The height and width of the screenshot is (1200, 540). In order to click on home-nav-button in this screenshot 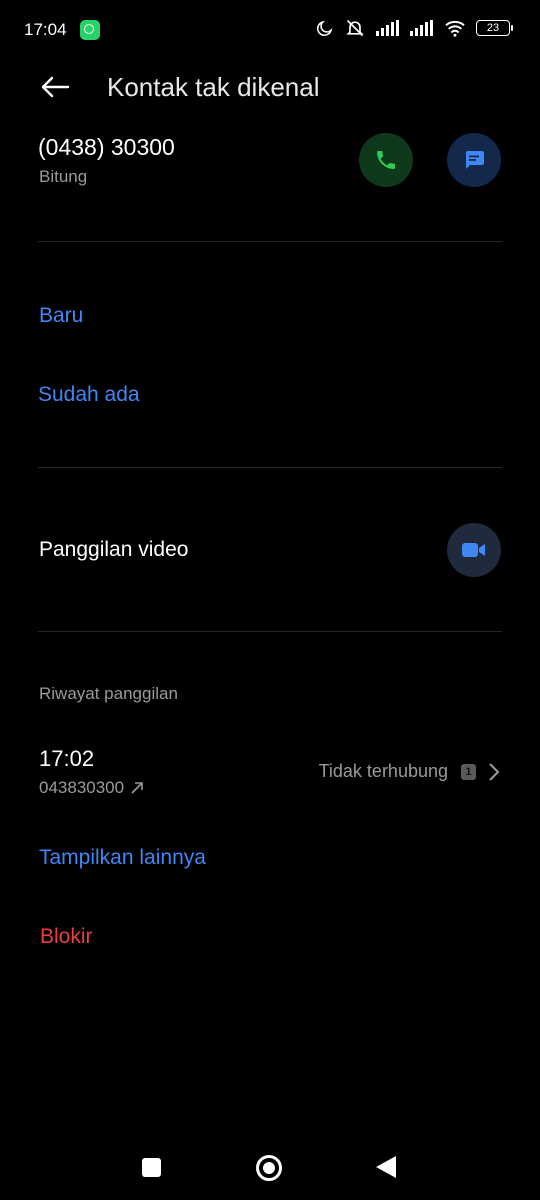, I will do `click(269, 1168)`.